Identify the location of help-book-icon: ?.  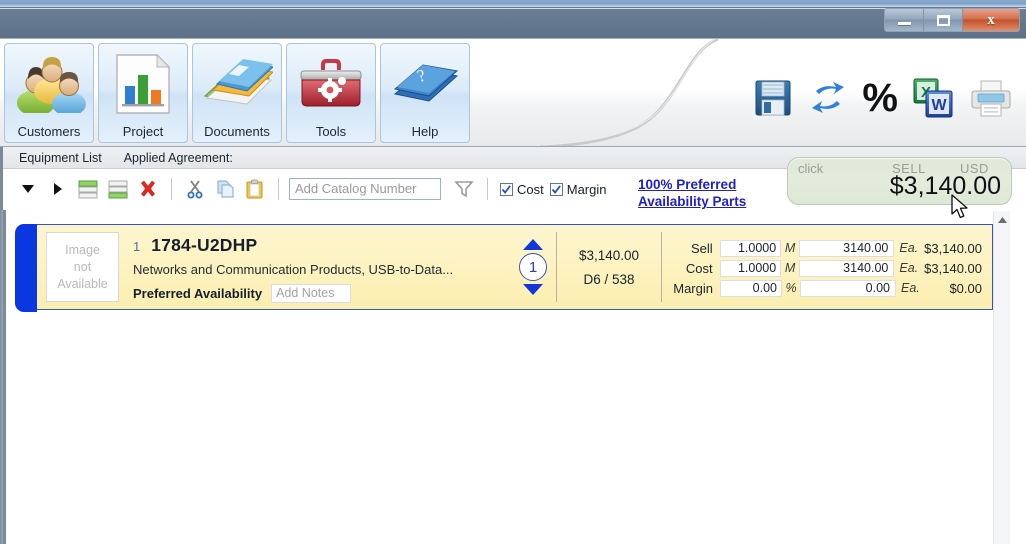
(425, 84).